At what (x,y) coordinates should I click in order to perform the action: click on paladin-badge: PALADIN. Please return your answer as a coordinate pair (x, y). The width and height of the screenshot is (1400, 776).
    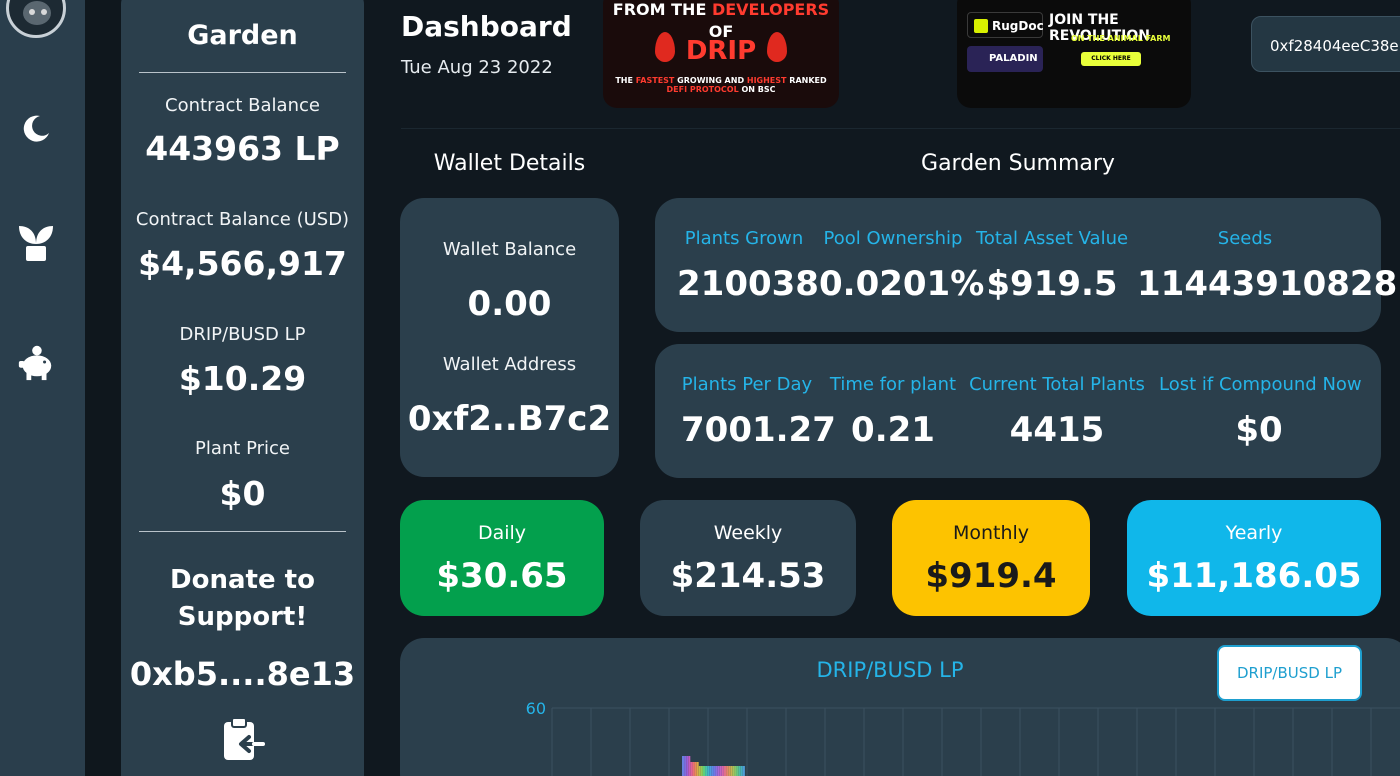
    Looking at the image, I should click on (1005, 59).